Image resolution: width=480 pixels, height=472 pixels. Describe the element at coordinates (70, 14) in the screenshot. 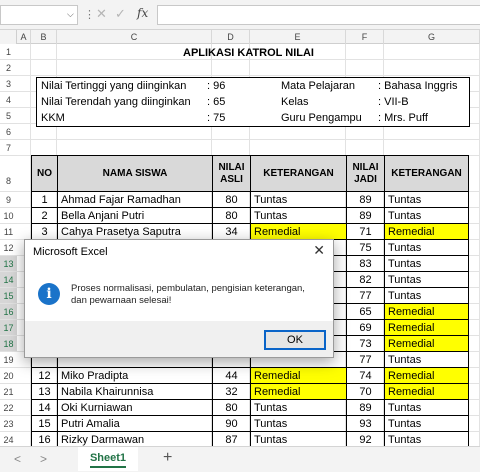

I see `chevron-down-icon: ⌵` at that location.